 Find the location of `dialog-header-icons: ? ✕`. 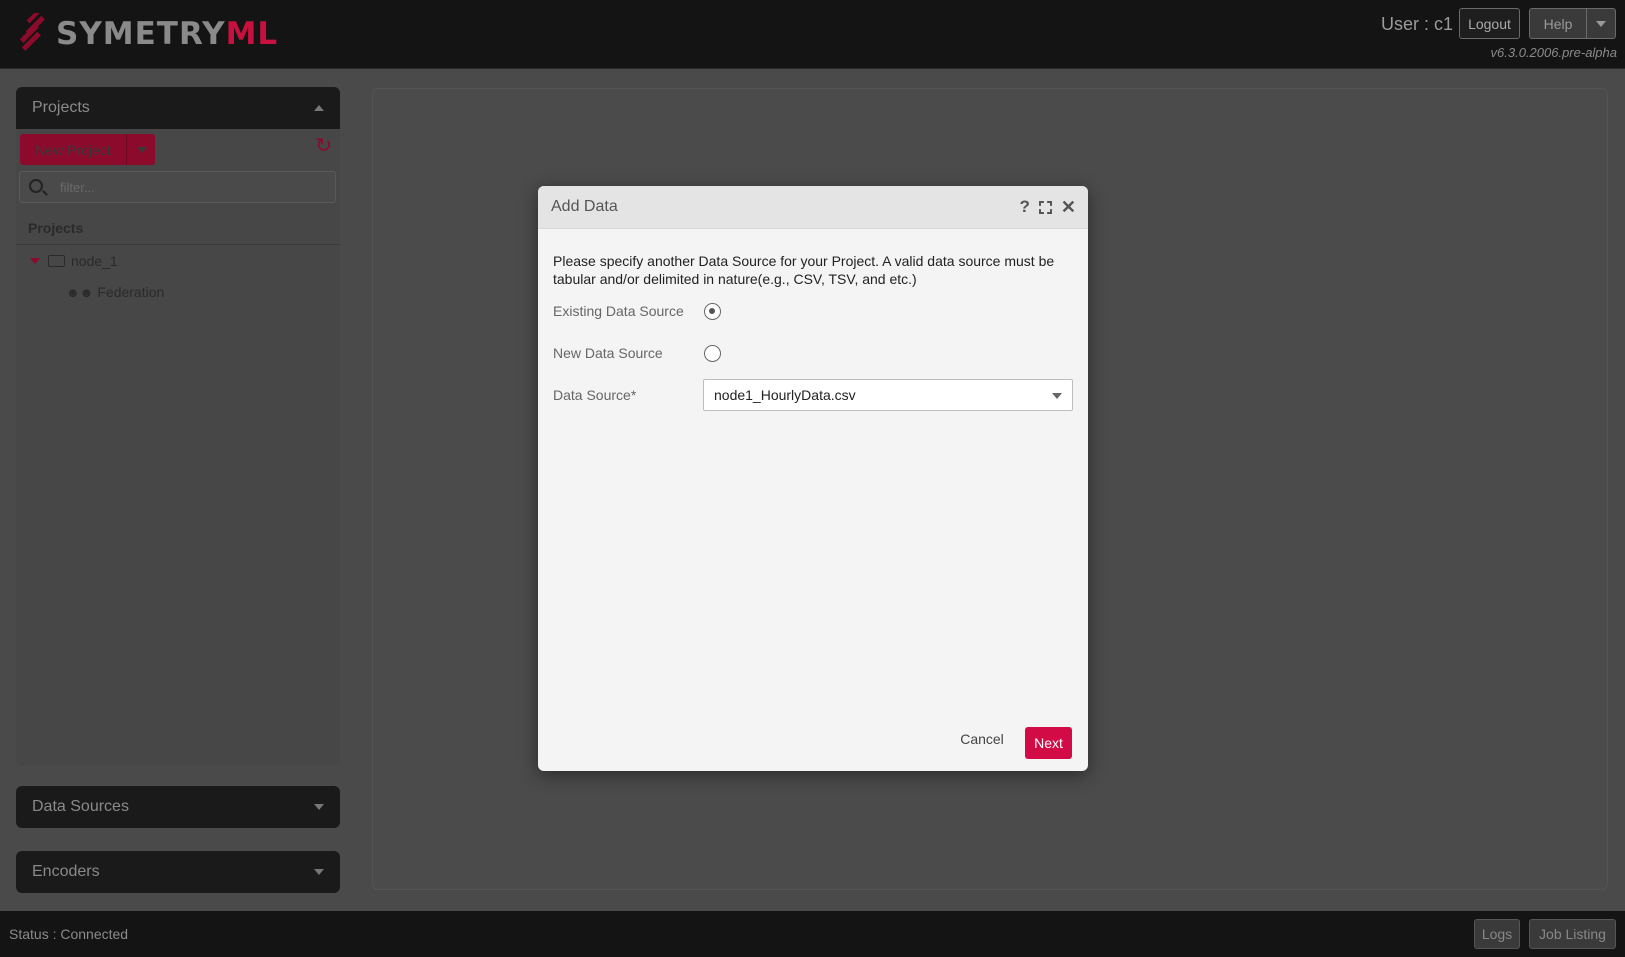

dialog-header-icons: ? ✕ is located at coordinates (1048, 207).